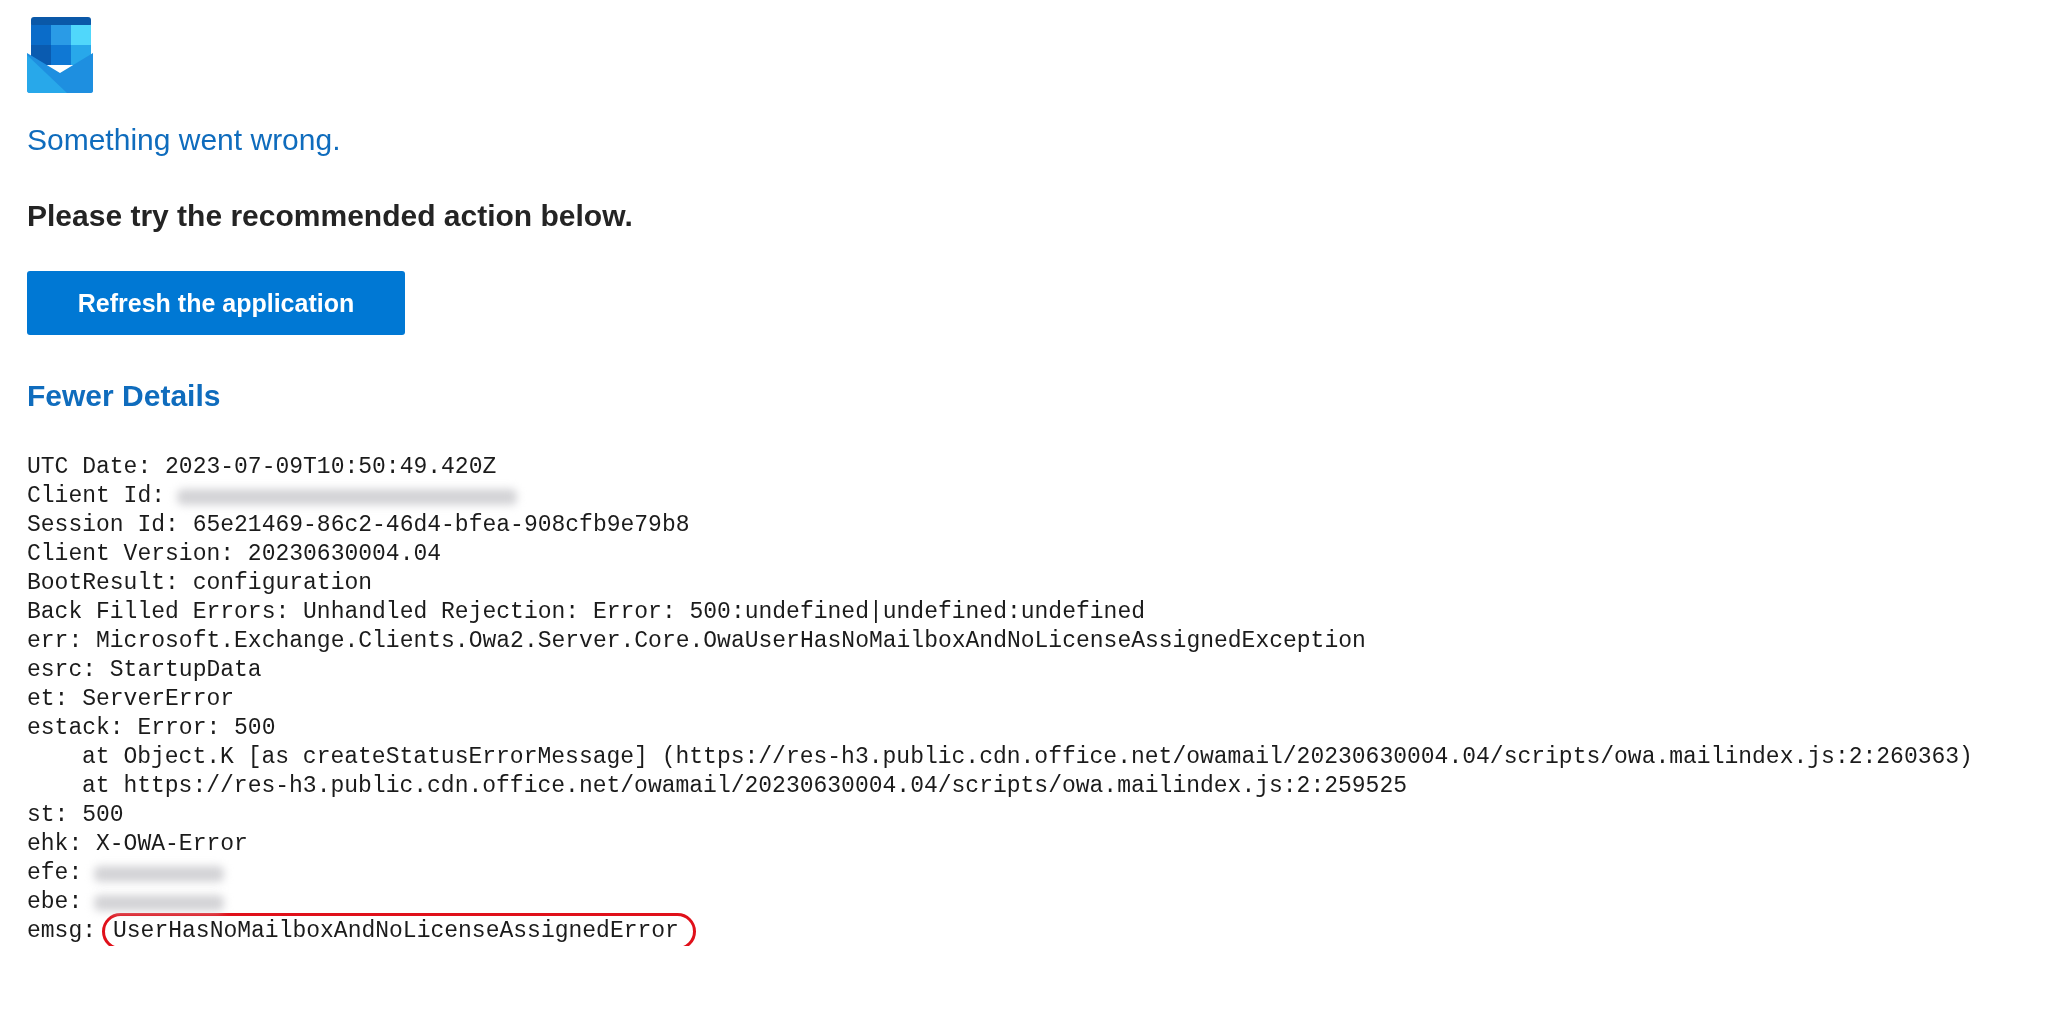 The height and width of the screenshot is (1014, 2052). What do you see at coordinates (55, 902) in the screenshot?
I see `detail-line: ebe:` at bounding box center [55, 902].